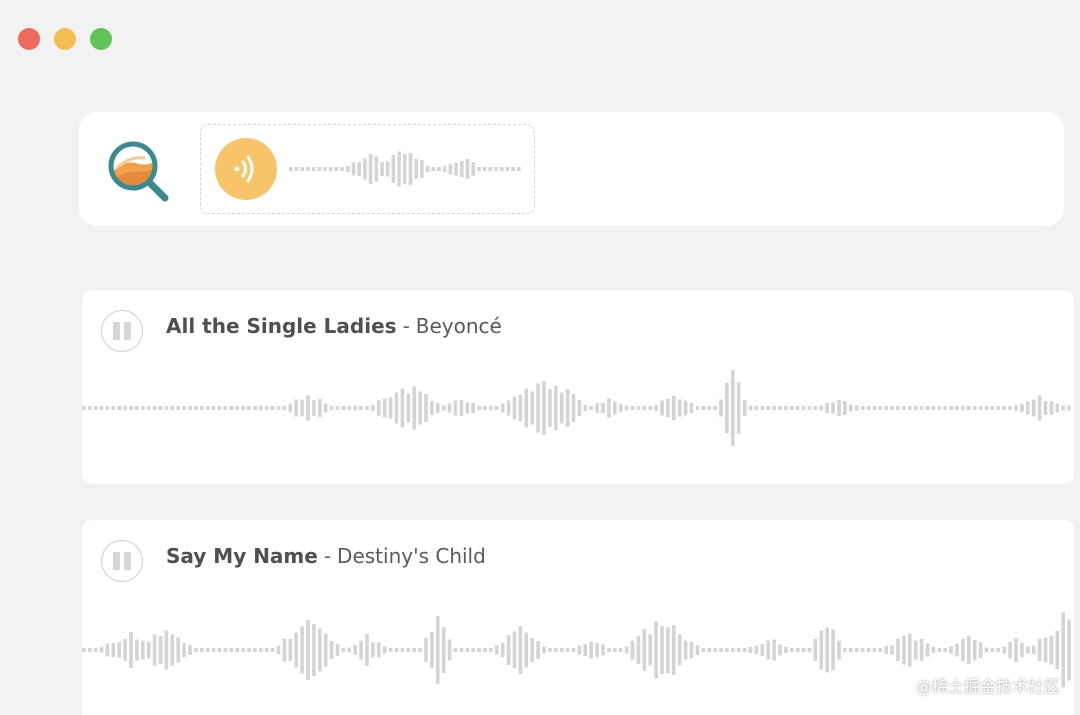 The width and height of the screenshot is (1080, 715). What do you see at coordinates (65, 39) in the screenshot?
I see `minimize-button` at bounding box center [65, 39].